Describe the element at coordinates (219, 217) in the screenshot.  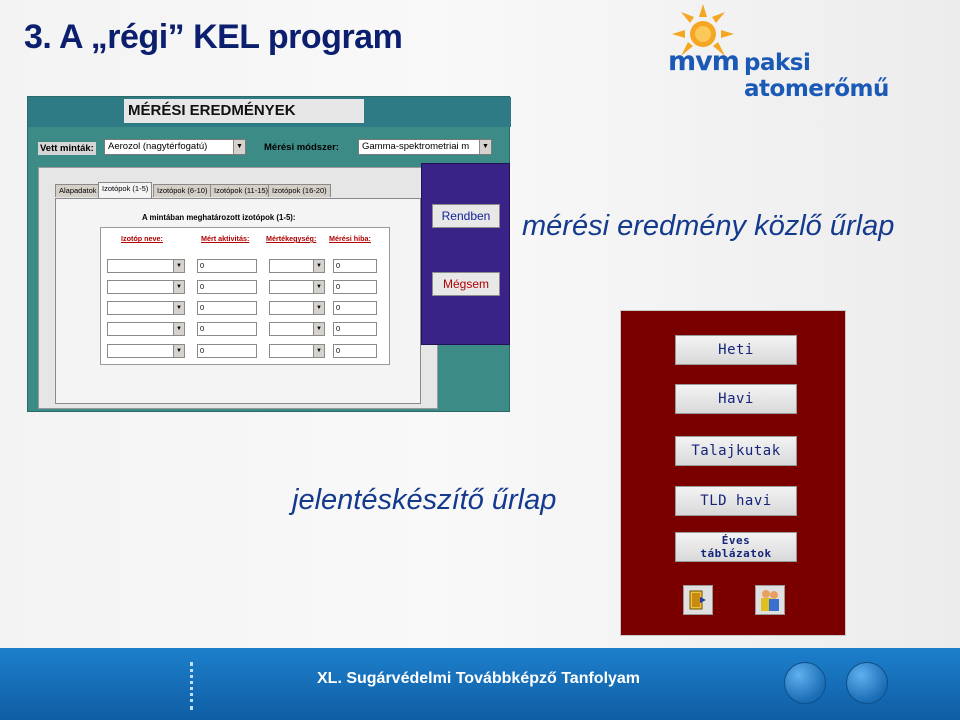
I see `panel-heading: A mintában meghatározott izotópok (1-5):` at that location.